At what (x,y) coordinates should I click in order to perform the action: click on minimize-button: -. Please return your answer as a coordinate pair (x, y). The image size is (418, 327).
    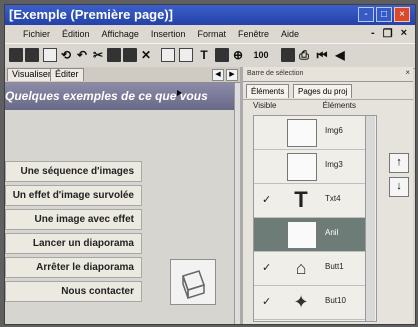
    Looking at the image, I should click on (366, 14).